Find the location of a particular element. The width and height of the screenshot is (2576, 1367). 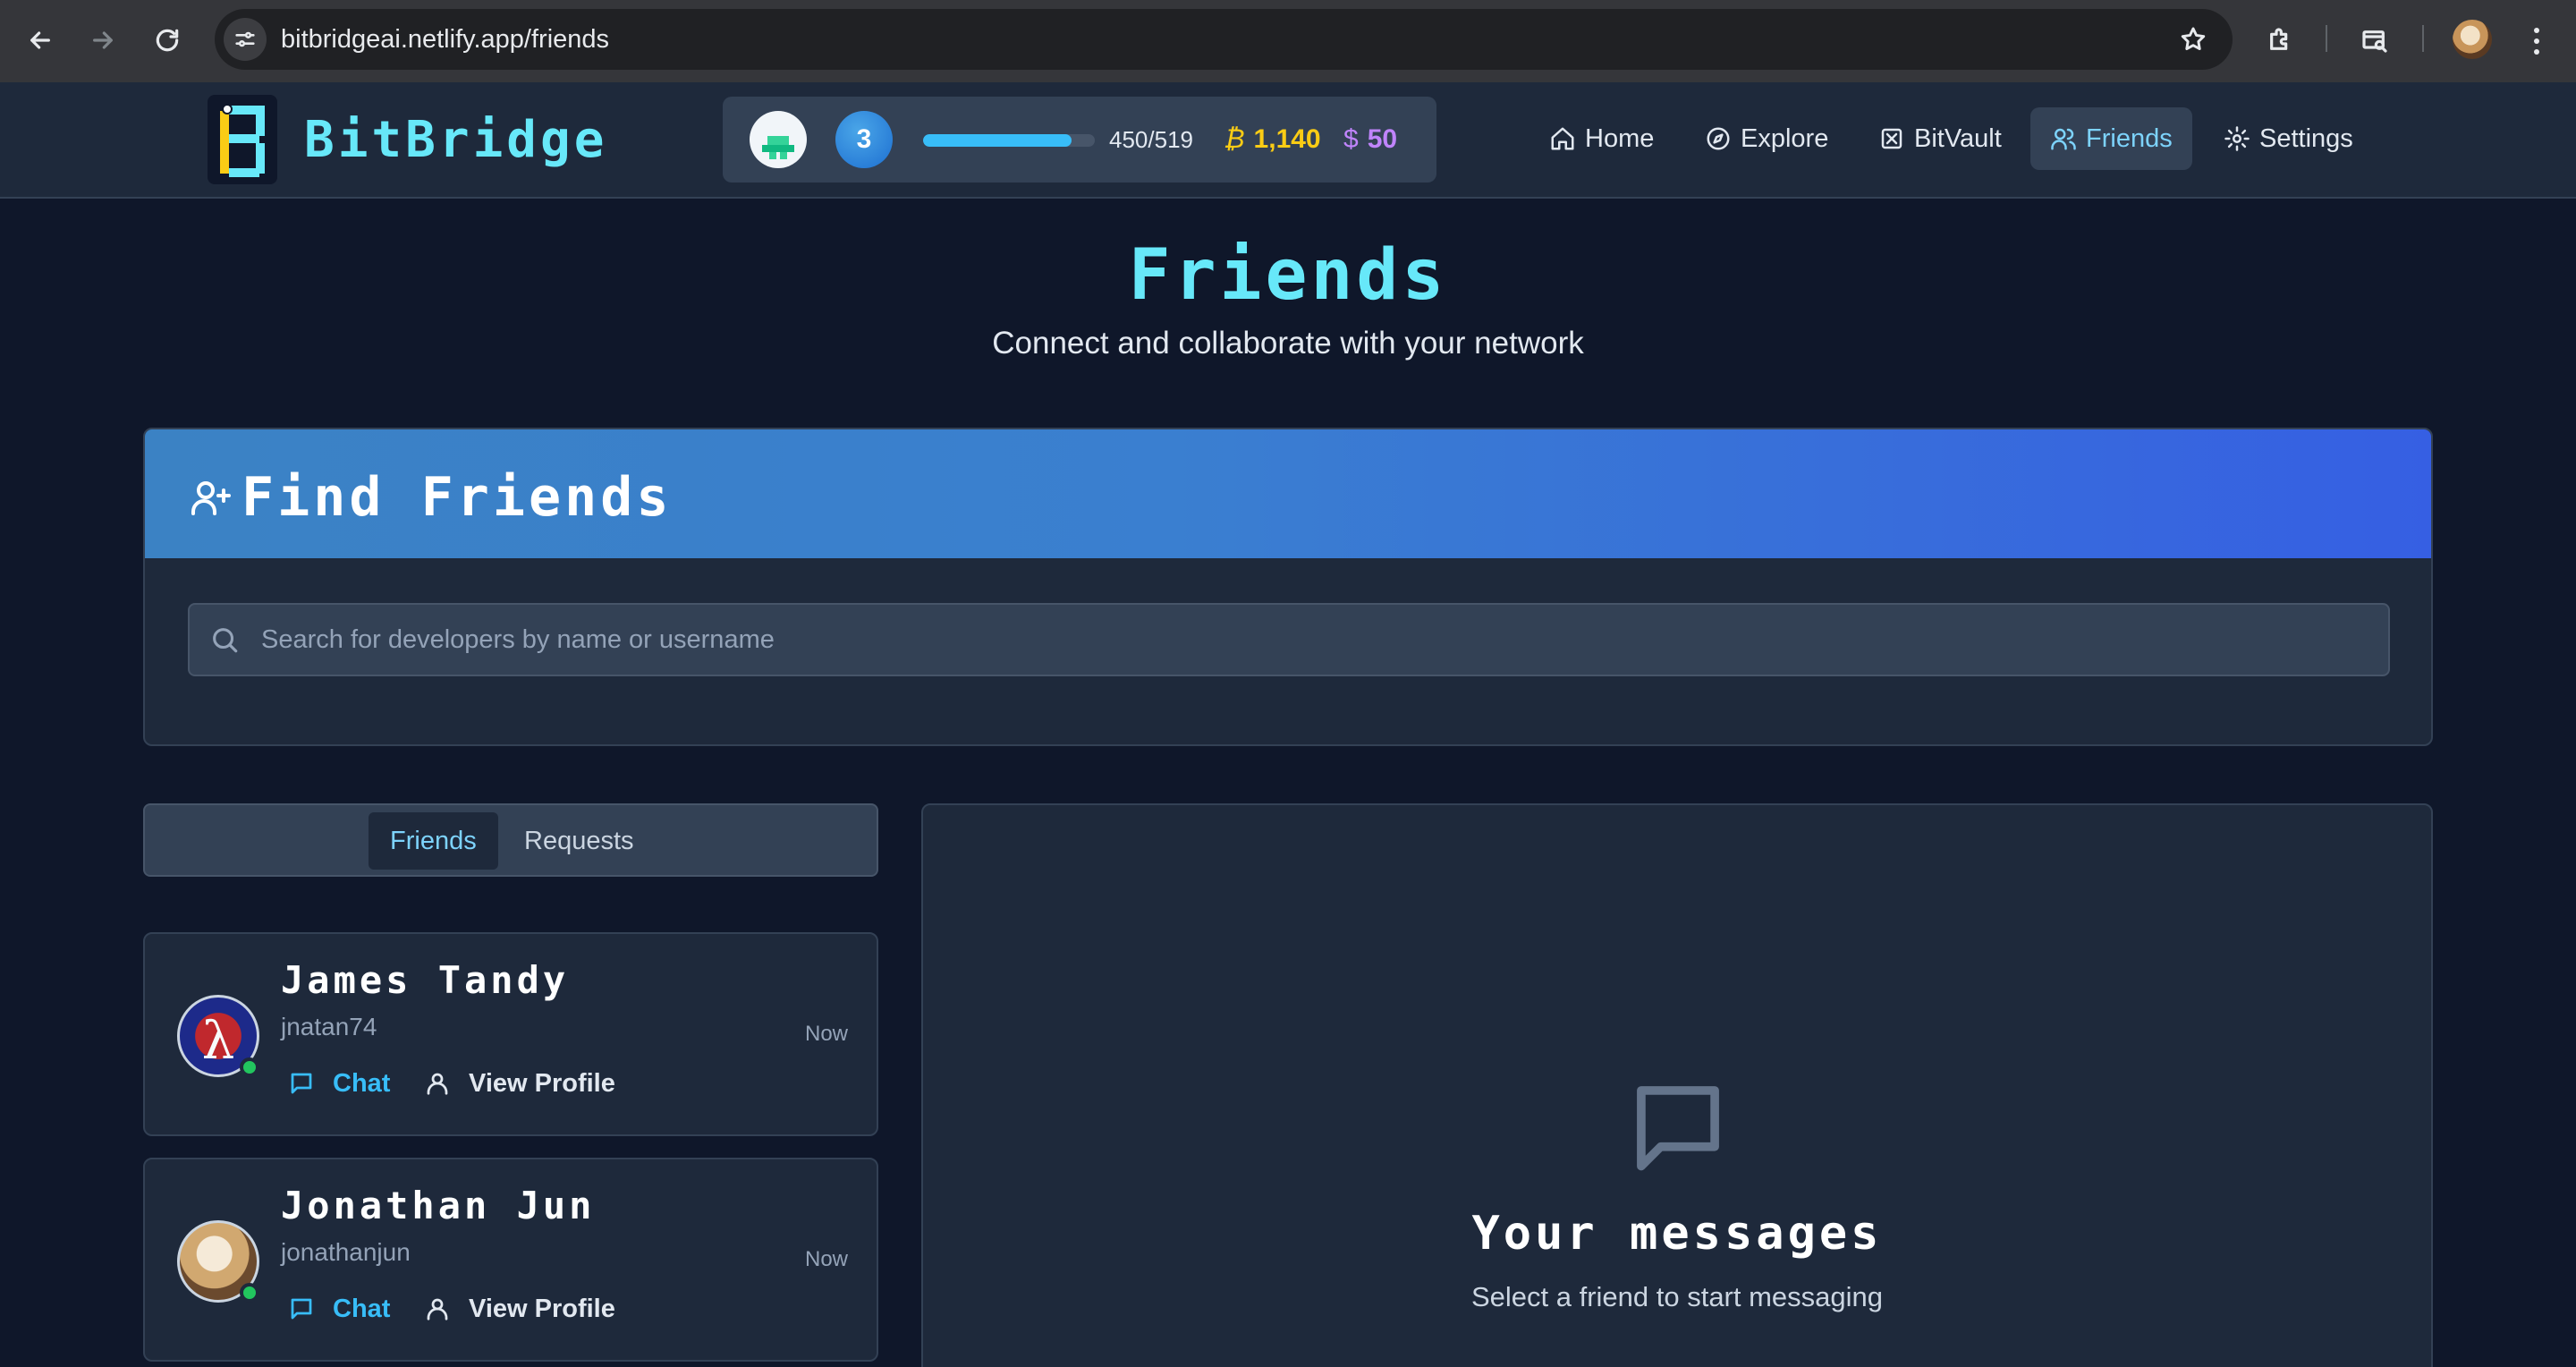

arrow-left-icon is located at coordinates (40, 40).